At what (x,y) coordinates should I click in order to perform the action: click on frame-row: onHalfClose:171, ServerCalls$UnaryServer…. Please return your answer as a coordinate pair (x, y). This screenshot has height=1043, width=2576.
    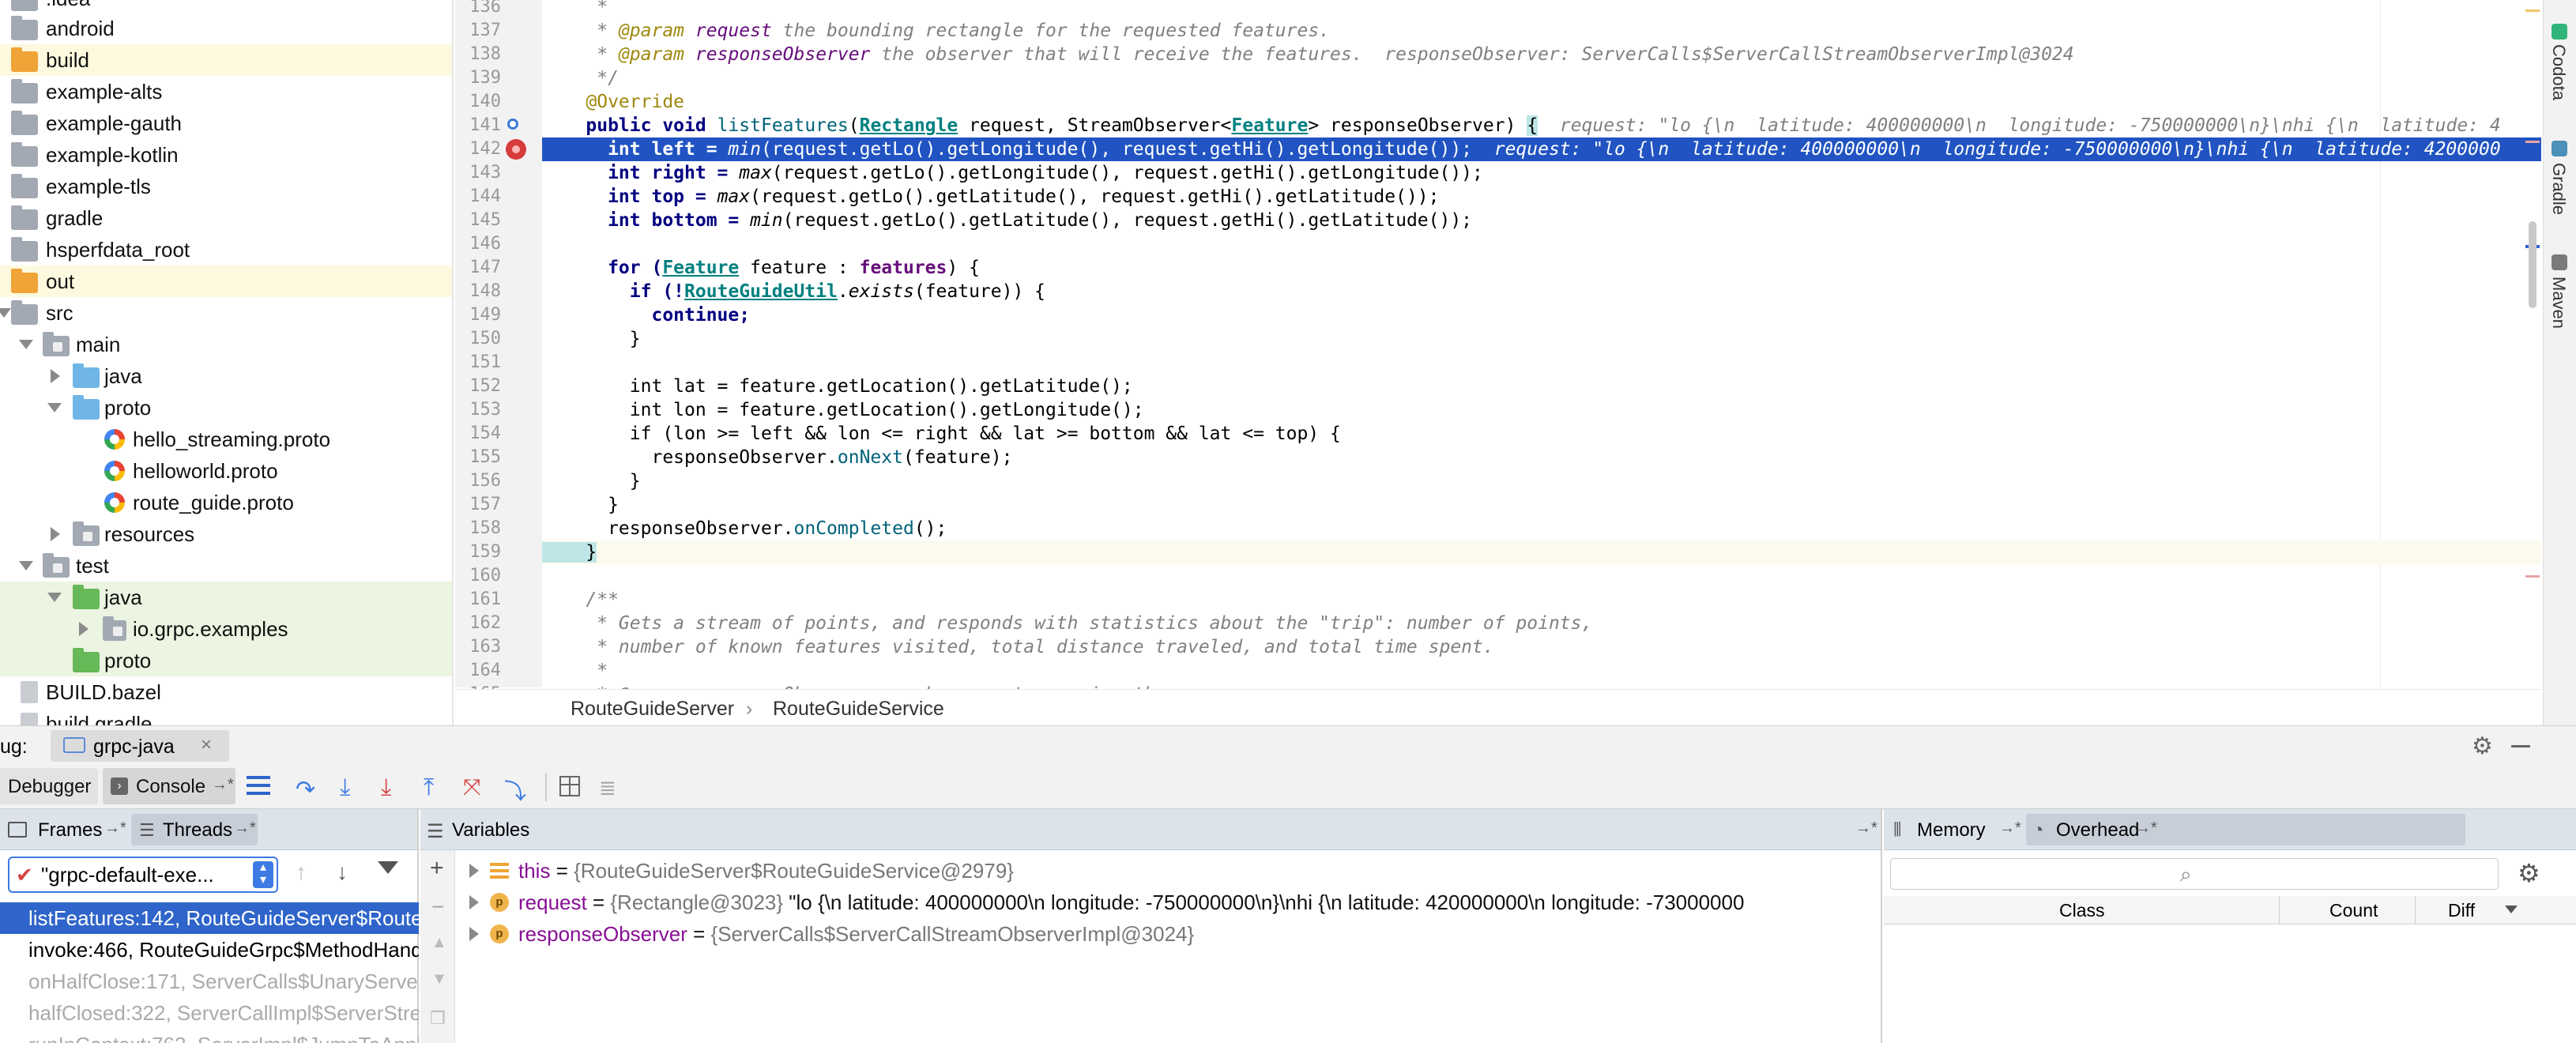
    Looking at the image, I should click on (209, 981).